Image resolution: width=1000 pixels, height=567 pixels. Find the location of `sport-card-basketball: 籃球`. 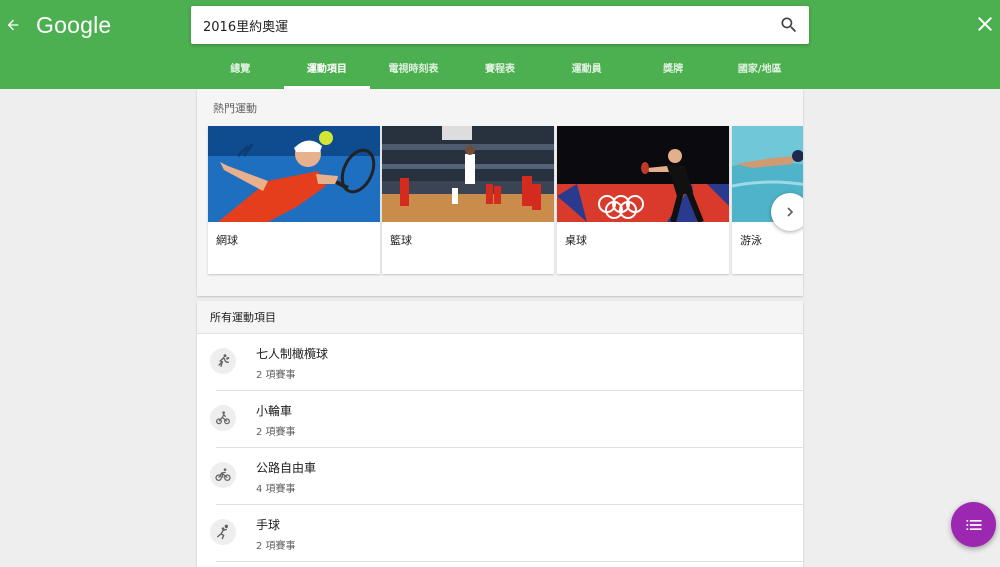

sport-card-basketball: 籃球 is located at coordinates (468, 200).